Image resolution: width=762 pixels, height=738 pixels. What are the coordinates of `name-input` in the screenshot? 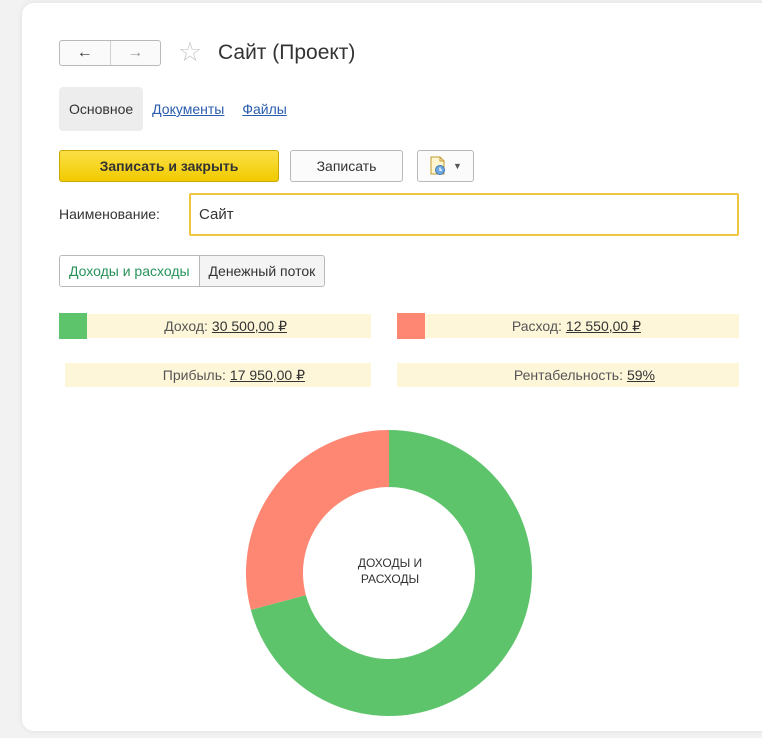 It's located at (464, 214).